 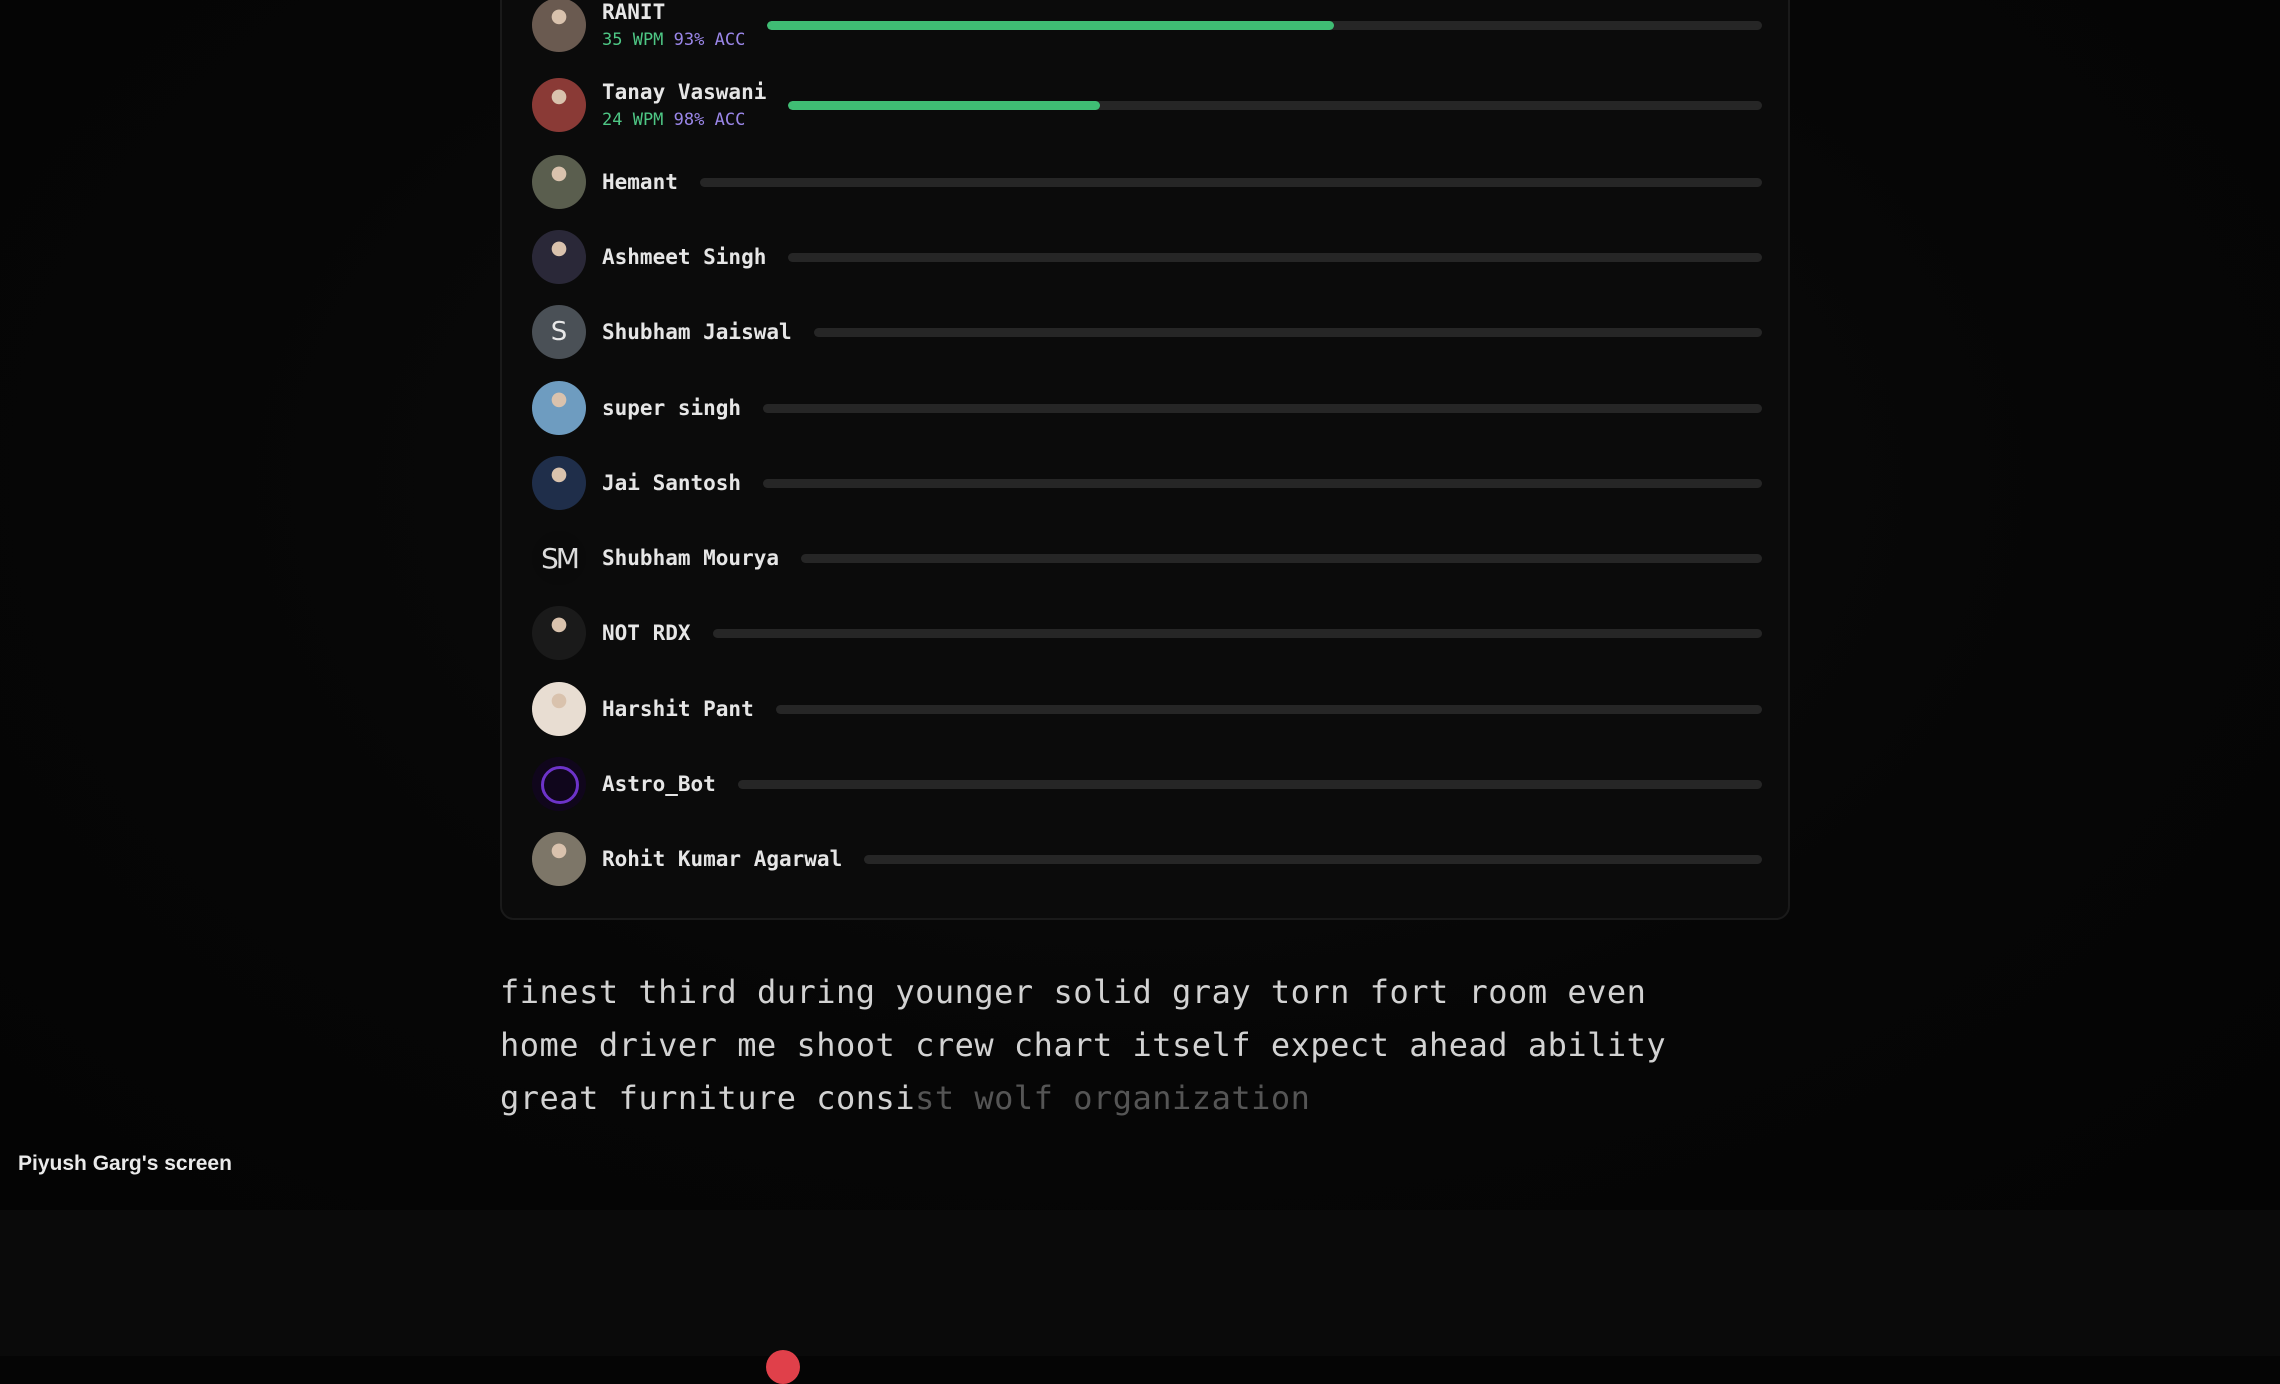 I want to click on participant-info: super singh, so click(x=671, y=408).